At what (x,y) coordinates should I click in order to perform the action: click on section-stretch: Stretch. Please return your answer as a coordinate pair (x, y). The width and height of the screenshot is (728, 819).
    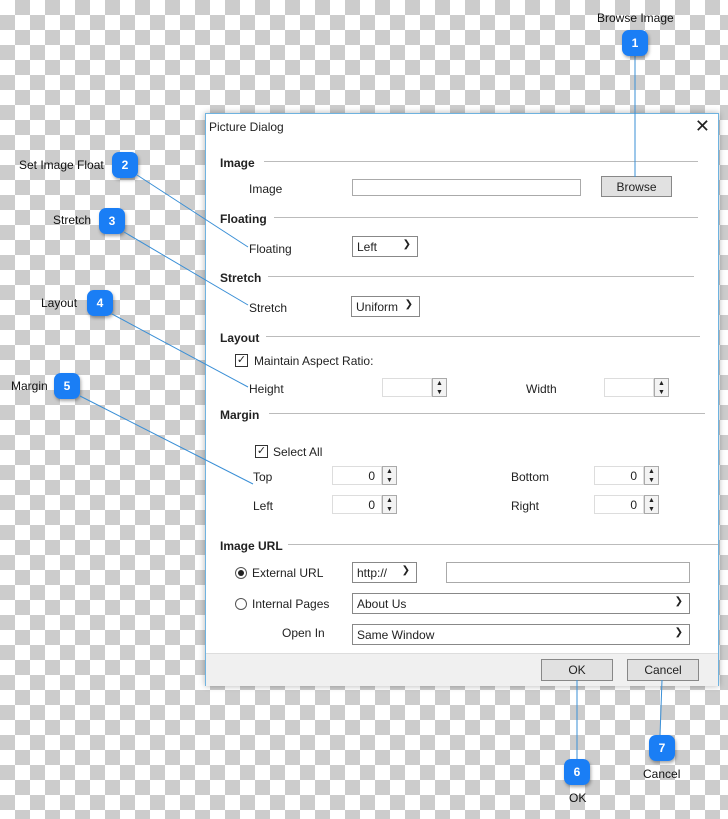
    Looking at the image, I should click on (241, 278).